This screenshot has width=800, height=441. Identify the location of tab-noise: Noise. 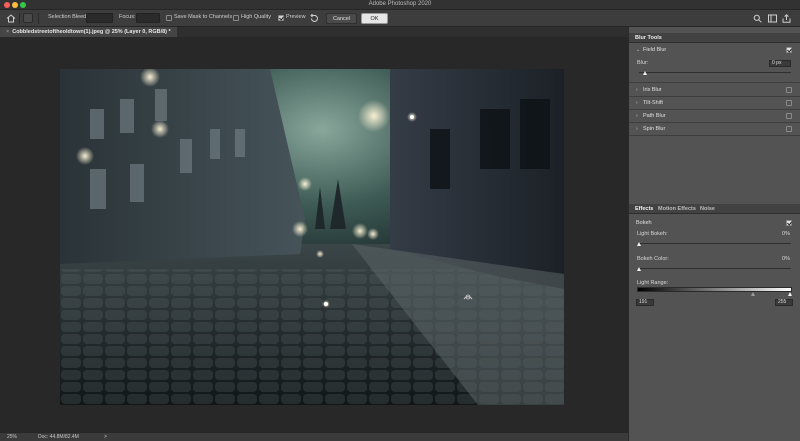
(707, 209).